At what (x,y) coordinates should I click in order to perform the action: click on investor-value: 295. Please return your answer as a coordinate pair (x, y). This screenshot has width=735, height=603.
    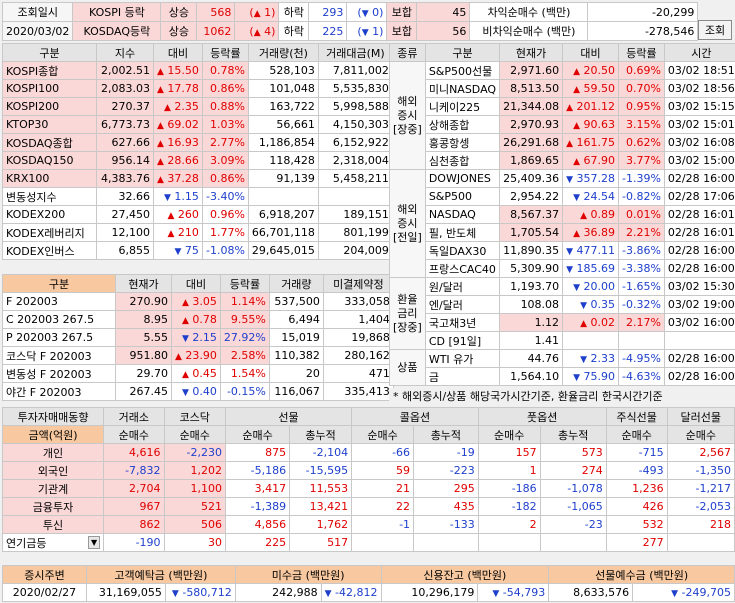
    Looking at the image, I should click on (446, 488).